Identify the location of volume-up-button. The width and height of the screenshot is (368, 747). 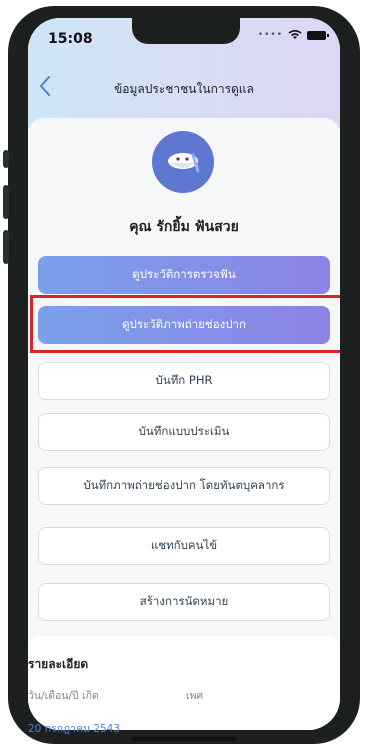
(6, 202).